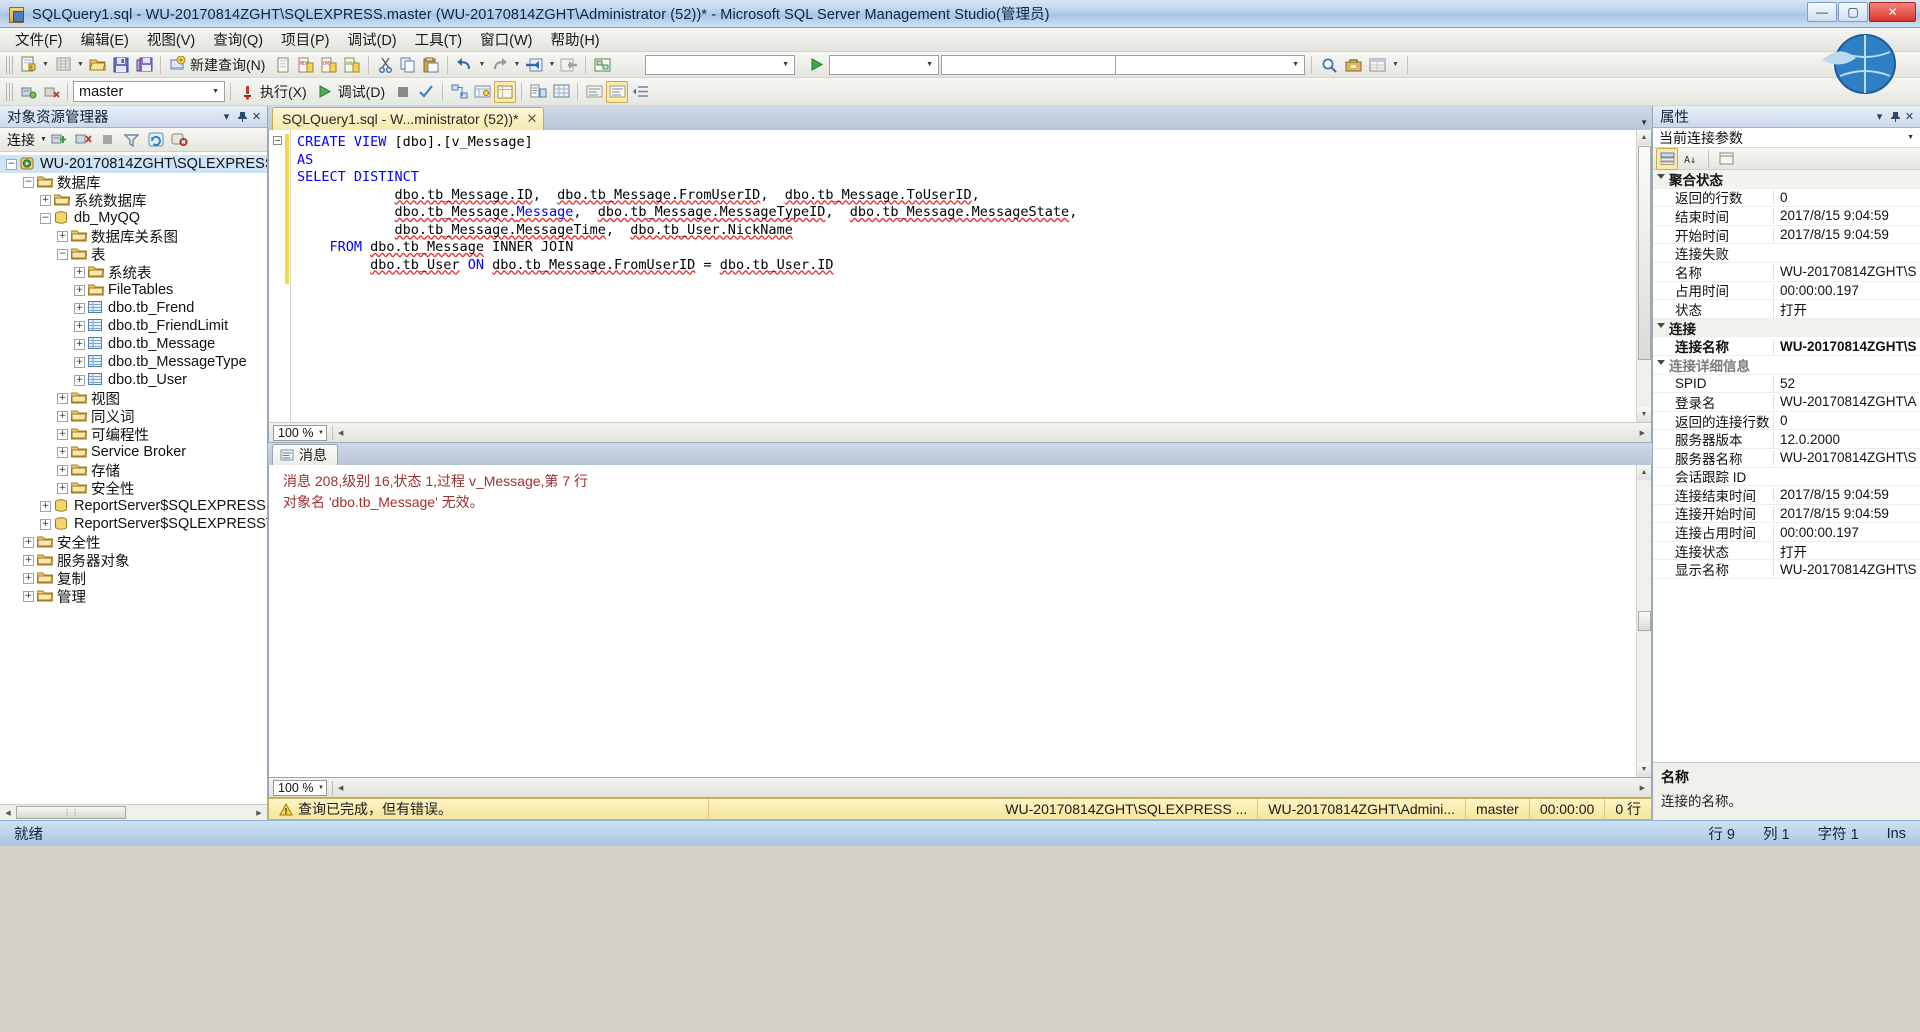 Image resolution: width=1920 pixels, height=1032 pixels. I want to click on object-explorer-close-icon: ✕, so click(256, 117).